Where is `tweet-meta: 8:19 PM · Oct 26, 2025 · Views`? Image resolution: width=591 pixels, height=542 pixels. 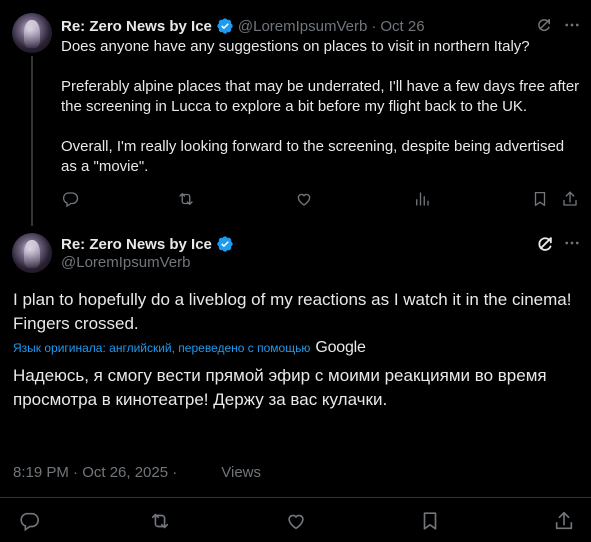 tweet-meta: 8:19 PM · Oct 26, 2025 · Views is located at coordinates (137, 472).